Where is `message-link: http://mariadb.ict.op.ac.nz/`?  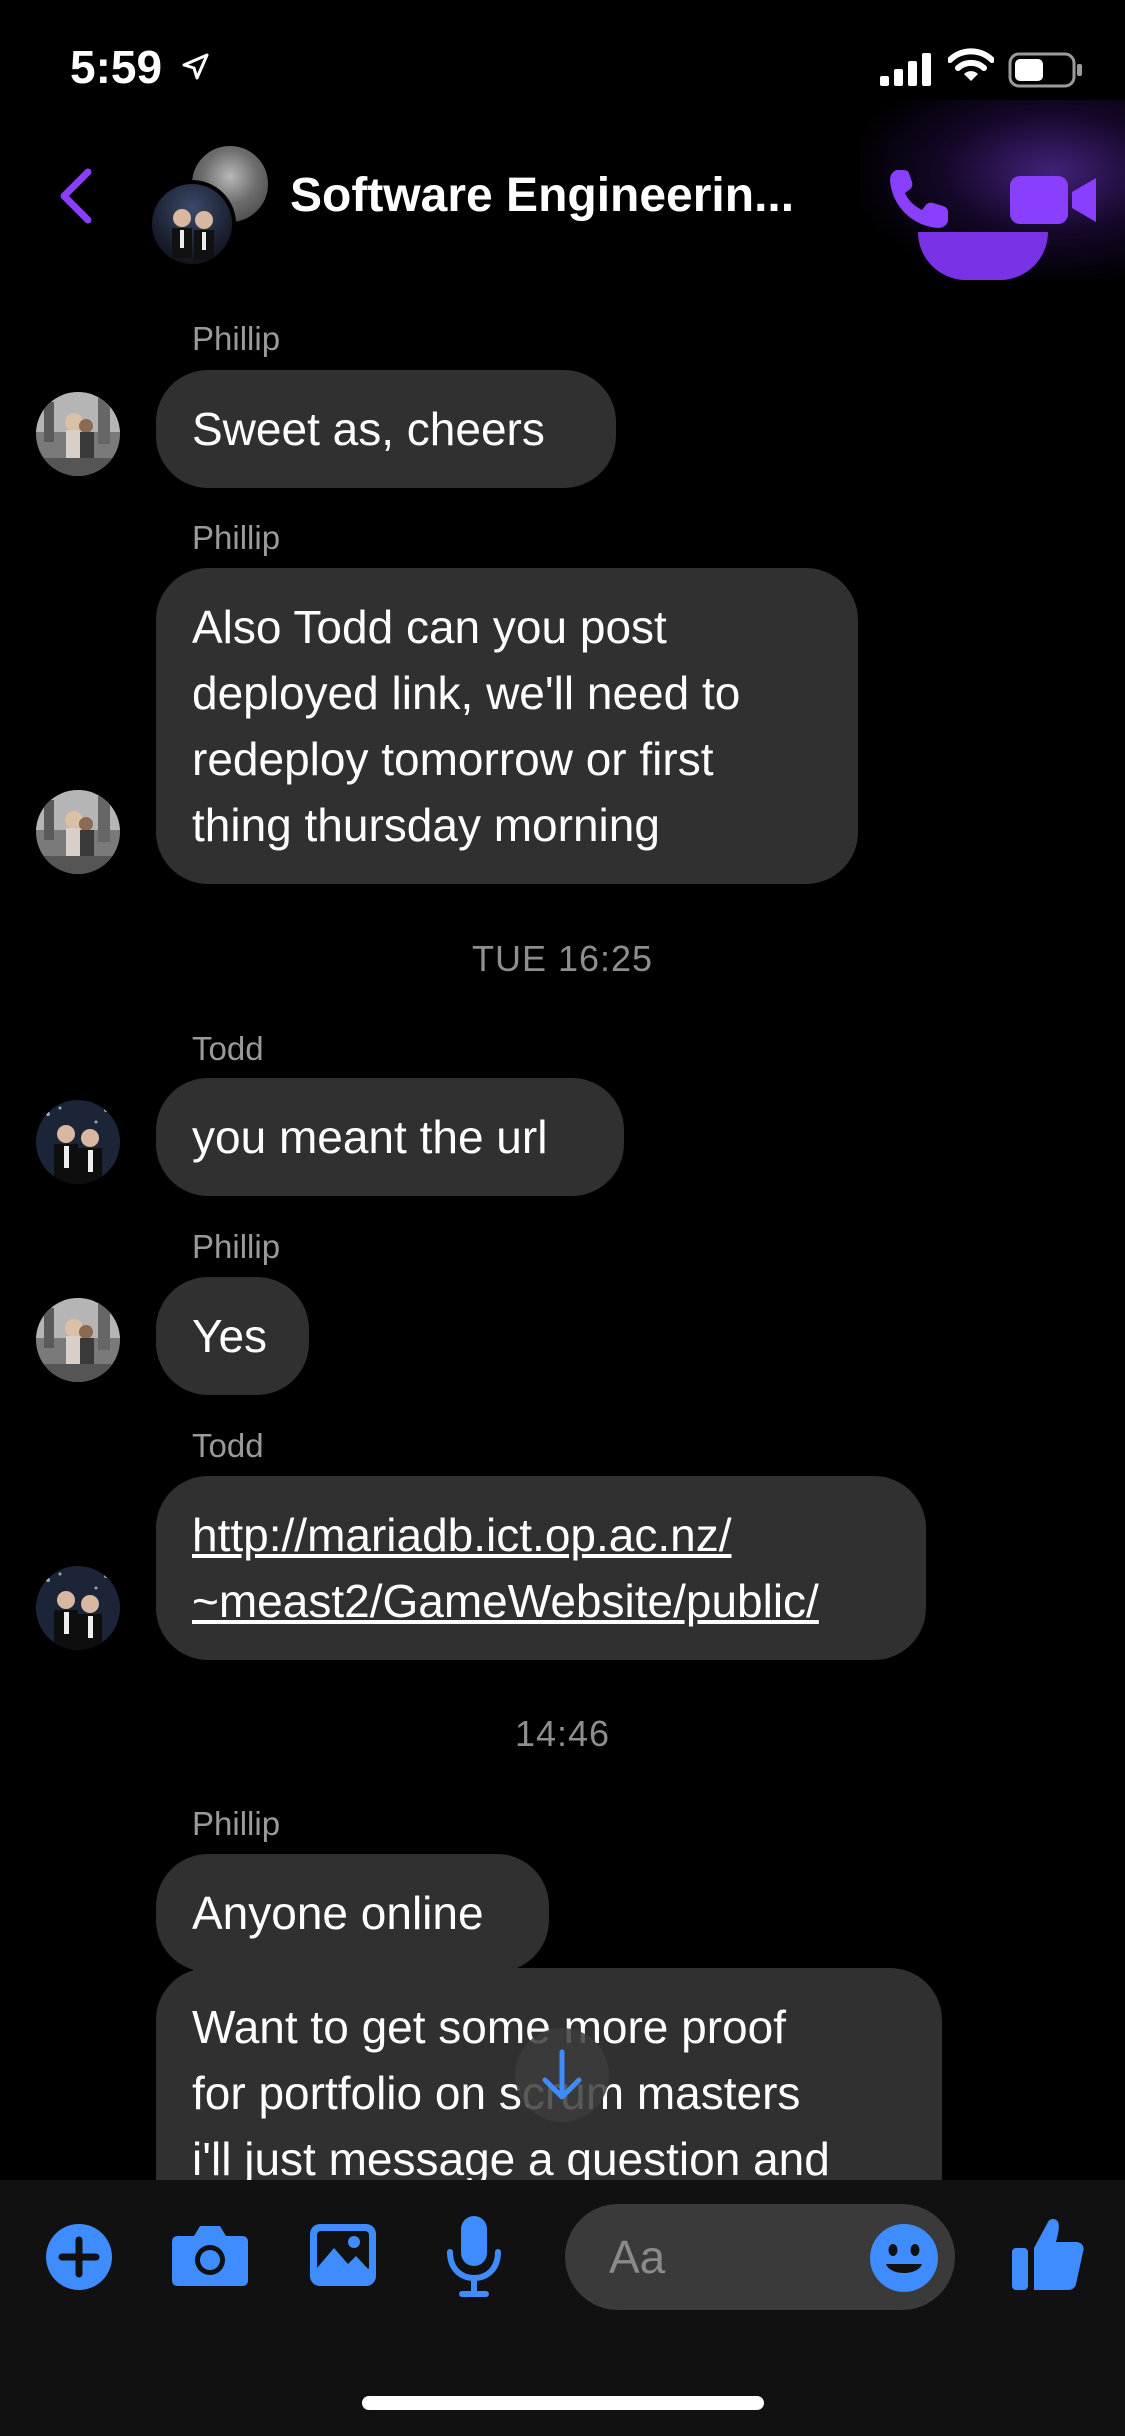 message-link: http://mariadb.ict.op.ac.nz/ is located at coordinates (462, 1535).